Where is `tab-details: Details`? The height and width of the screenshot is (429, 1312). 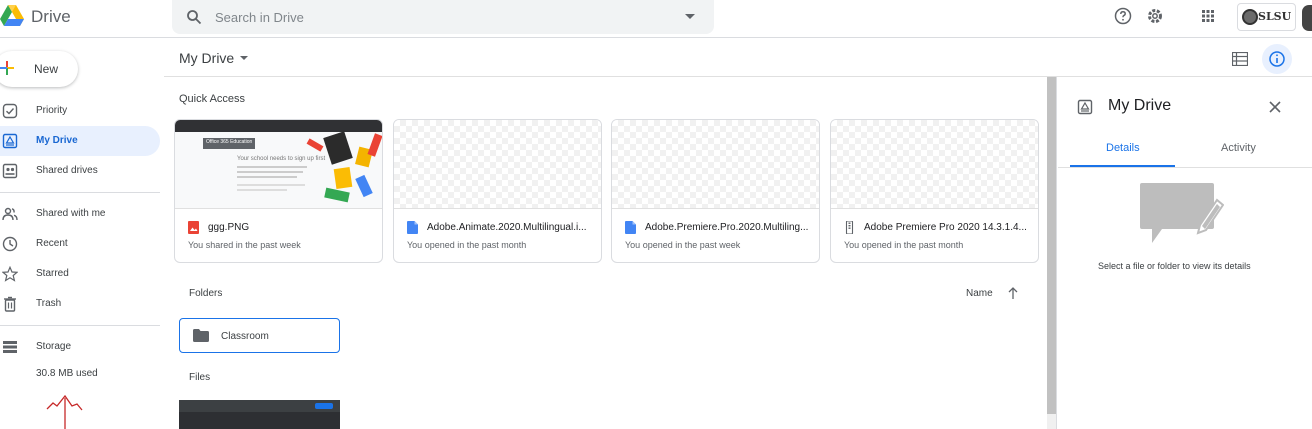
tab-details: Details is located at coordinates (1123, 148).